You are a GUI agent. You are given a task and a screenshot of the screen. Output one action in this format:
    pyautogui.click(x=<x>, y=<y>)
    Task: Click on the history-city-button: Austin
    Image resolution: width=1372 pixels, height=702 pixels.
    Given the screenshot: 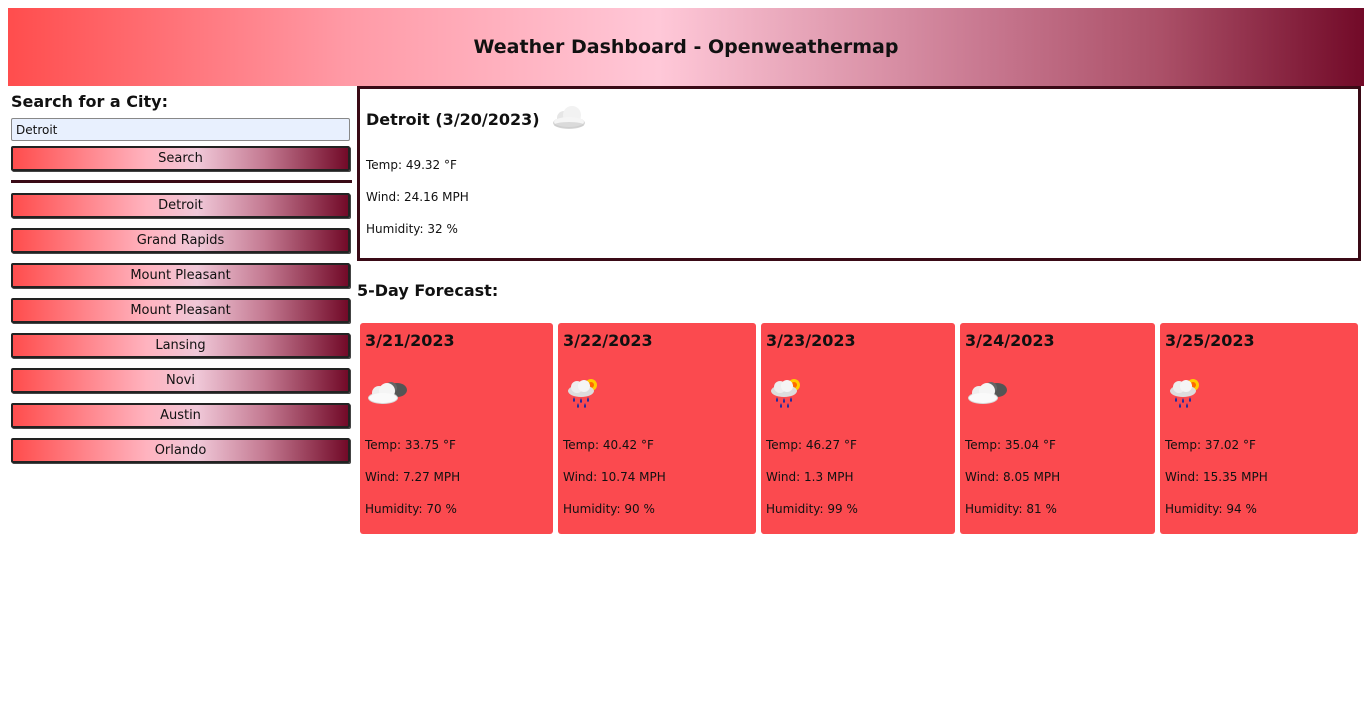 What is the action you would take?
    pyautogui.click(x=180, y=415)
    